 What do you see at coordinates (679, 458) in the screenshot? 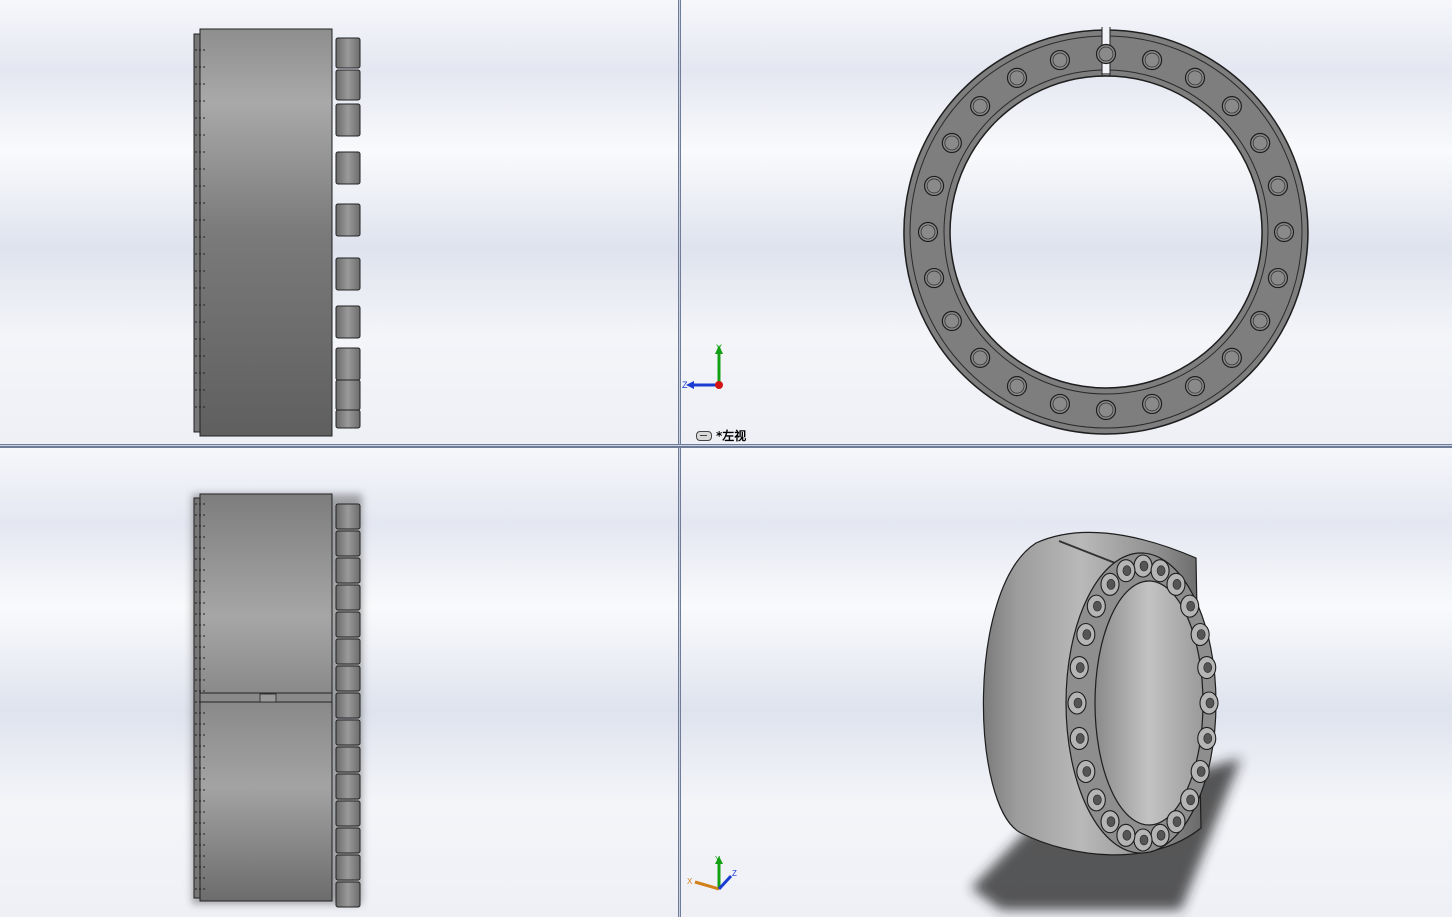
I see `viewport-divider-vertical` at bounding box center [679, 458].